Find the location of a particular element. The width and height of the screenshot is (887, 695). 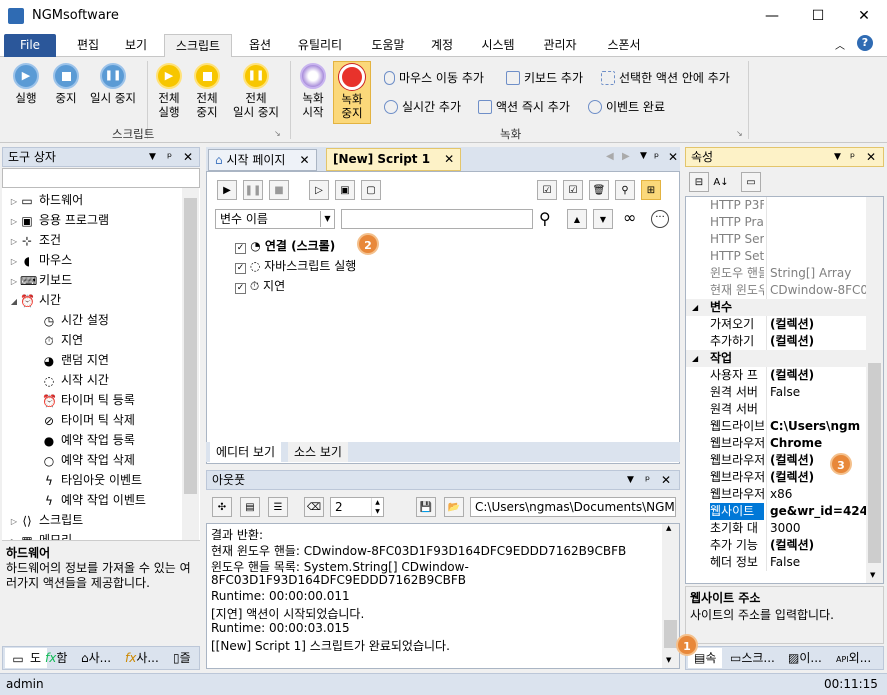

dialog-launcher-icon: ↘ is located at coordinates (739, 133).